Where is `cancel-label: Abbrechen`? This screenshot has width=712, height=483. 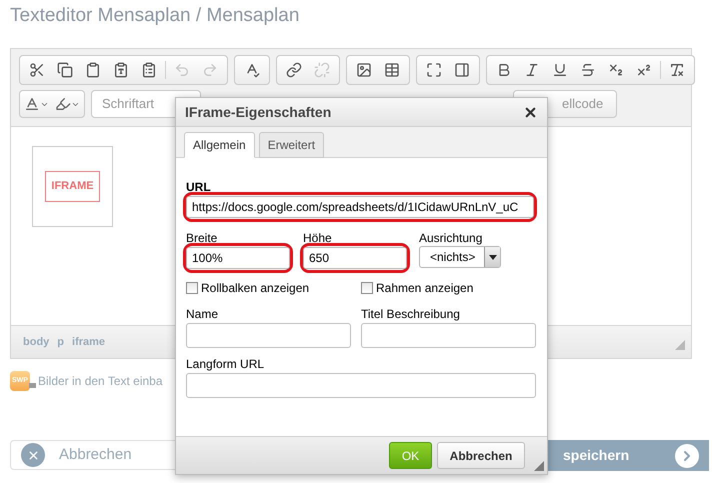
cancel-label: Abbrechen is located at coordinates (95, 454).